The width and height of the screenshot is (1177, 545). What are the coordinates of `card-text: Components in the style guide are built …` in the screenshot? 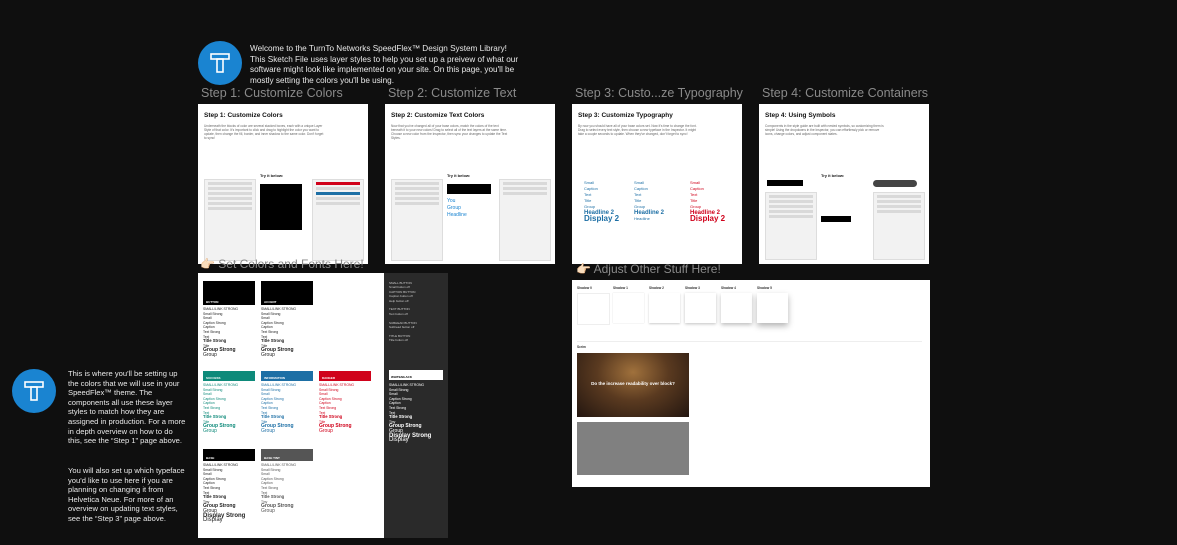 It's located at (824, 130).